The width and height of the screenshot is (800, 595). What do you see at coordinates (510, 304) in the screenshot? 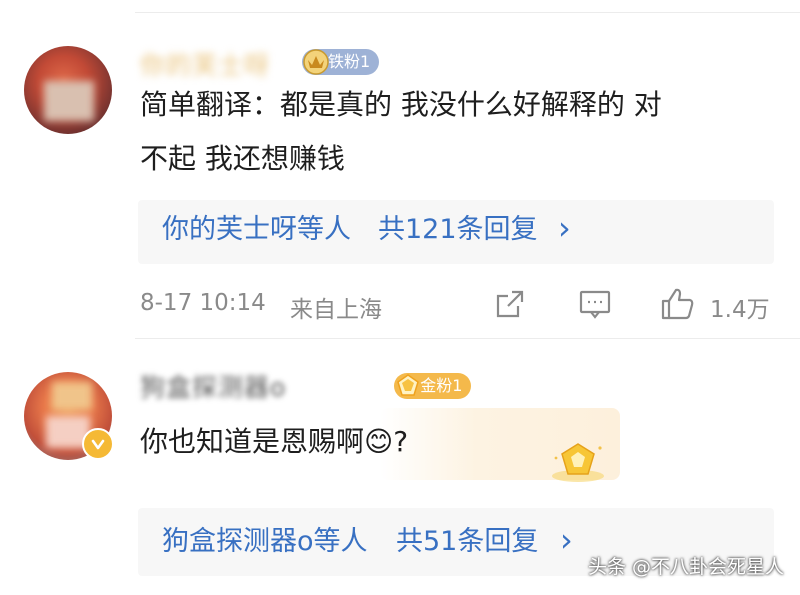
I see `share-icon` at bounding box center [510, 304].